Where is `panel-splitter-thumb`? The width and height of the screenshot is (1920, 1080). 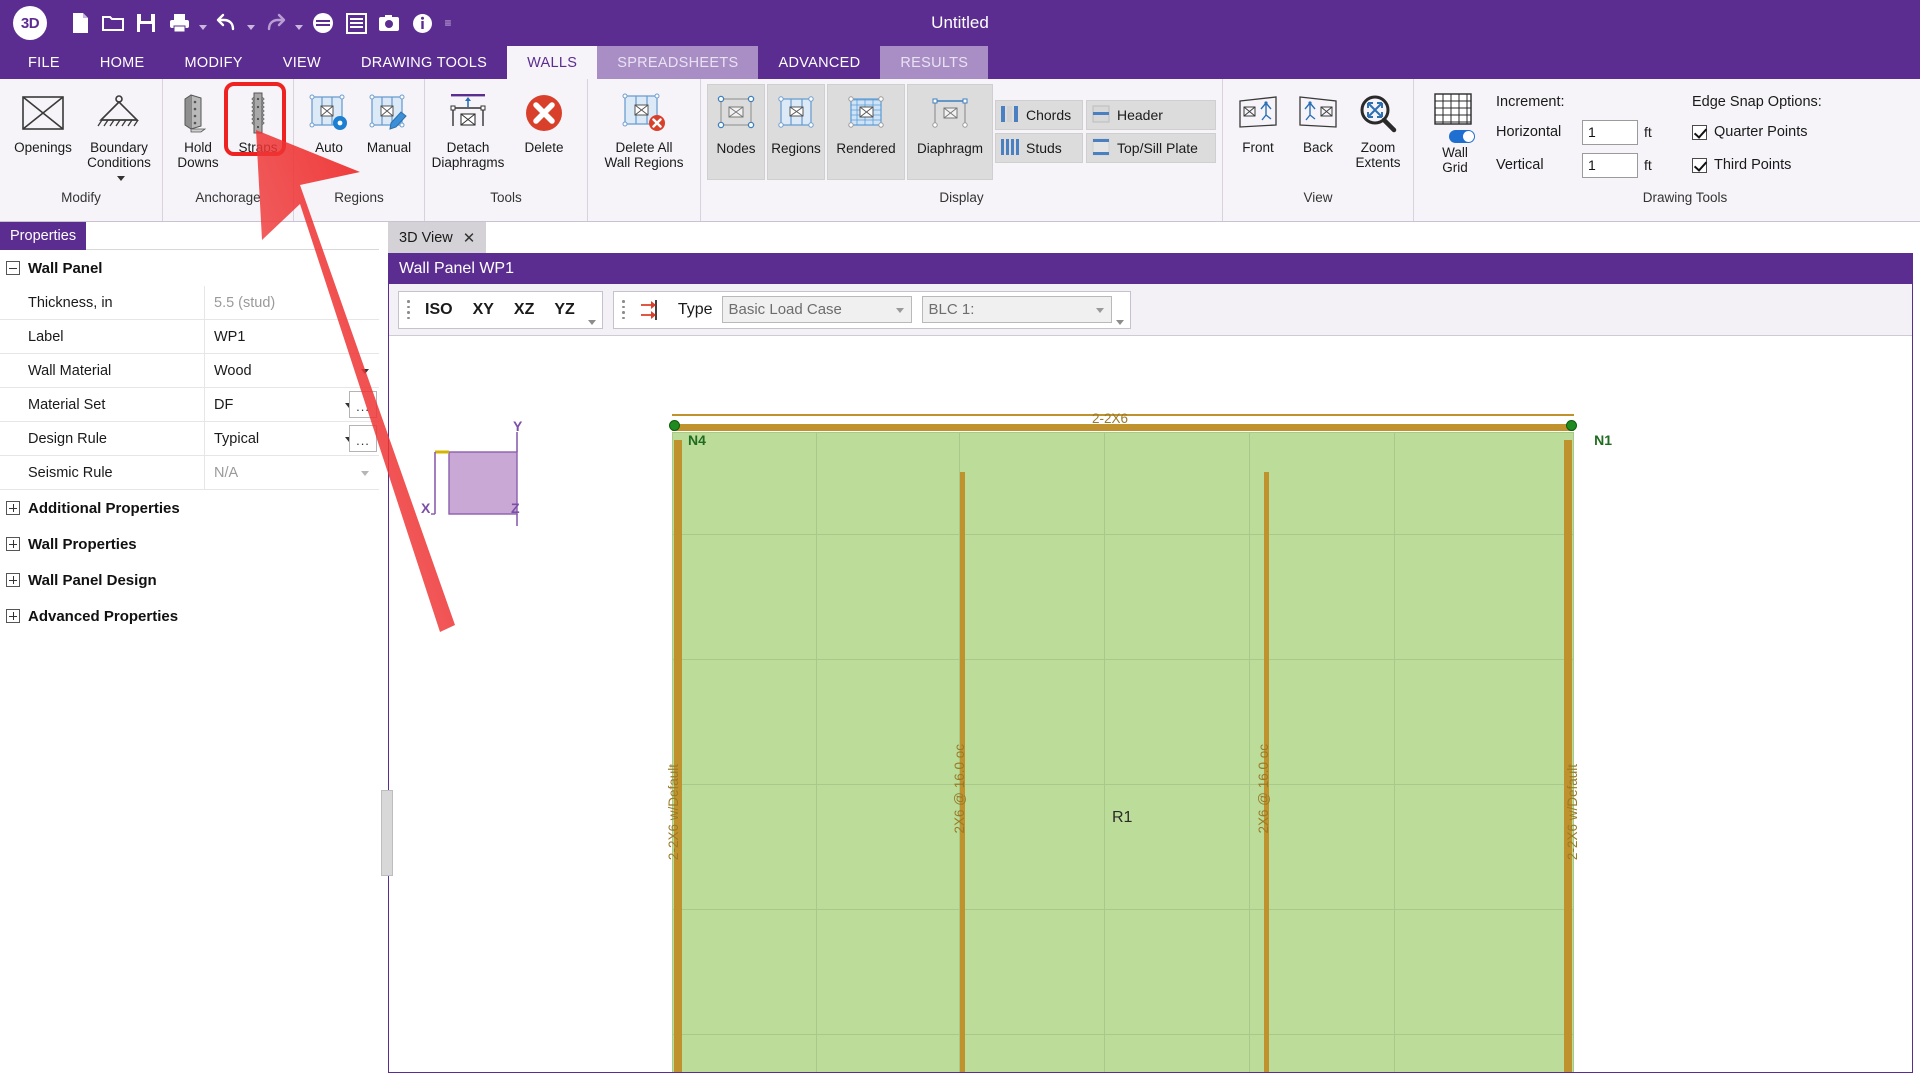 panel-splitter-thumb is located at coordinates (387, 833).